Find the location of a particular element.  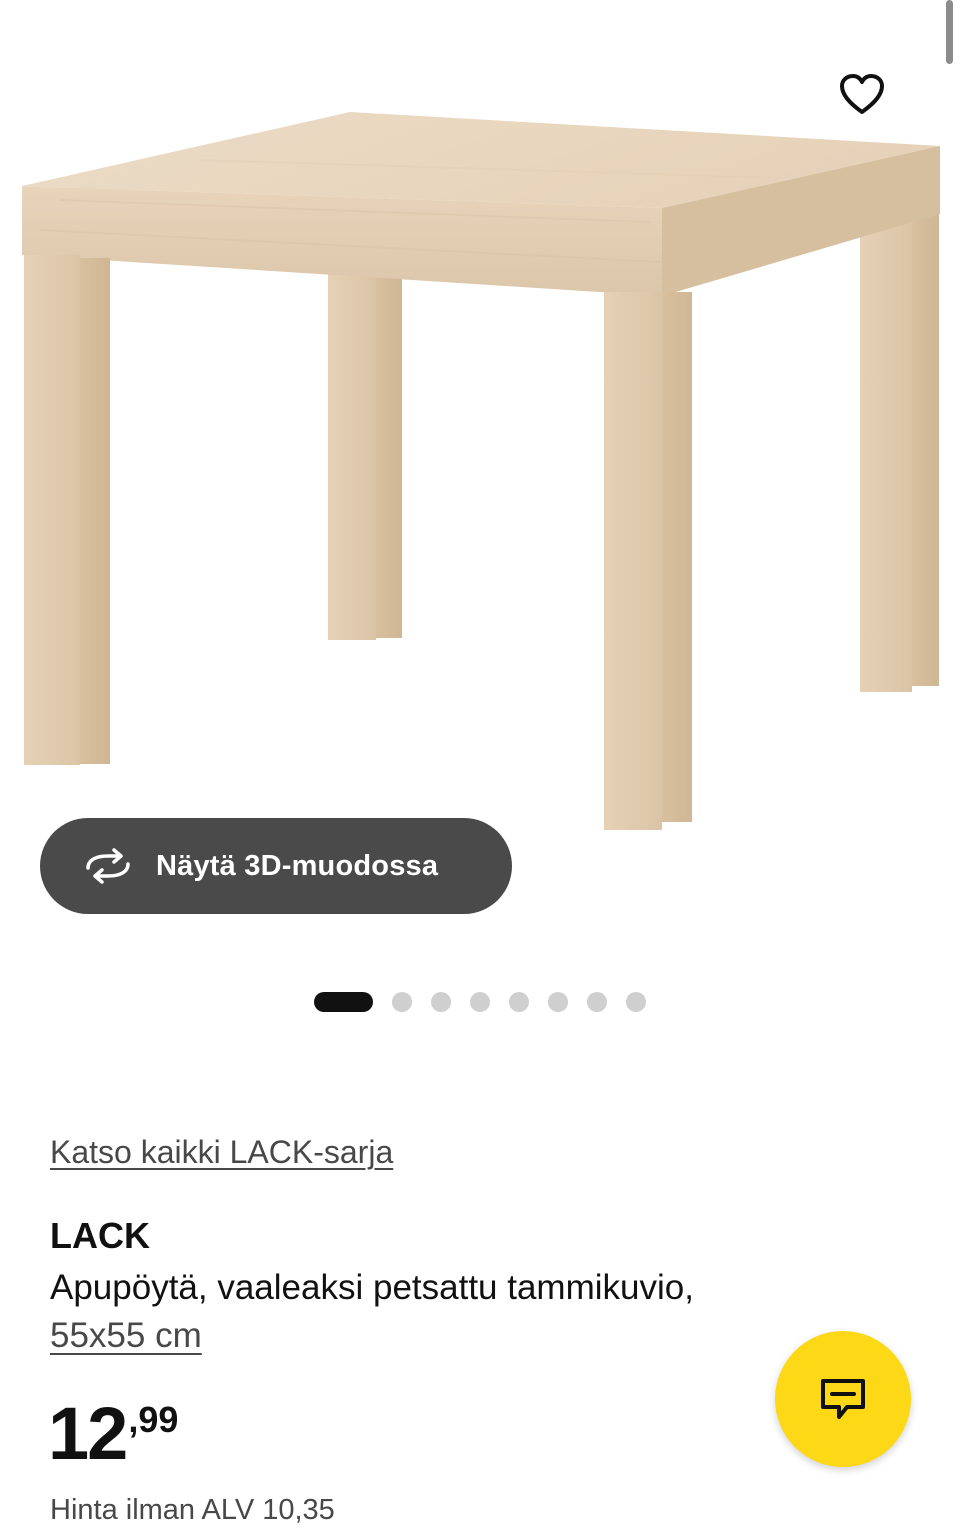

carousel-dot-active is located at coordinates (343, 1002).